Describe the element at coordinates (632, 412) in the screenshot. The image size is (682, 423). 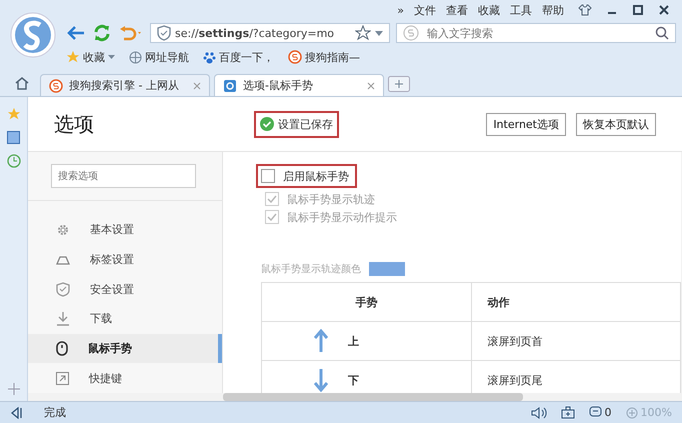
I see `zoom-in-icon` at that location.